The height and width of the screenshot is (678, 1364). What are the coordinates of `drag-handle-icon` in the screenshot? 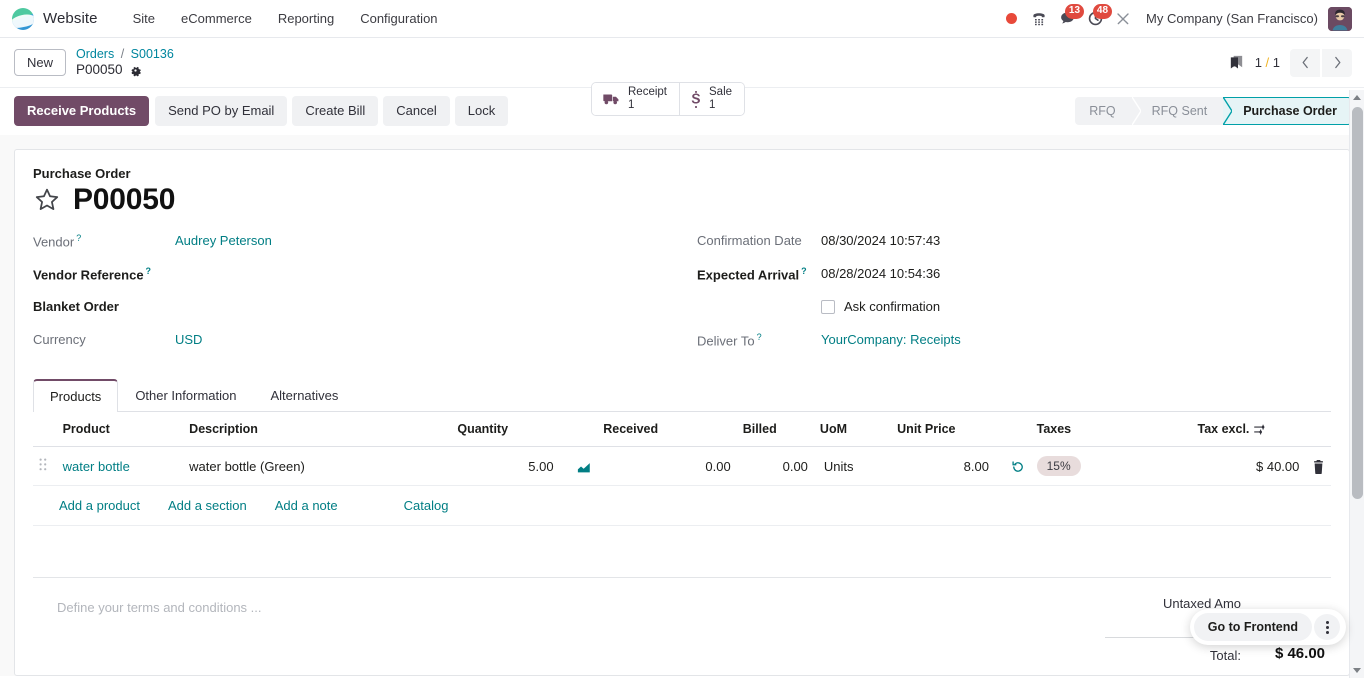 It's located at (43, 466).